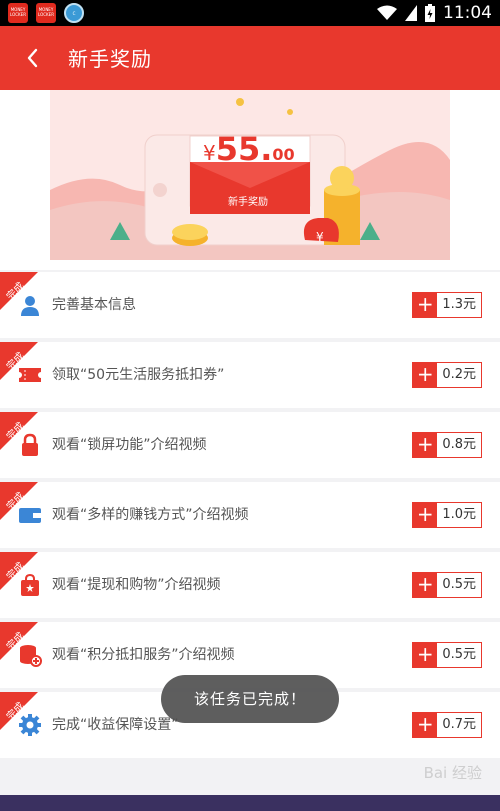 The height and width of the screenshot is (811, 500). What do you see at coordinates (30, 584) in the screenshot?
I see `shopping-bag-icon` at bounding box center [30, 584].